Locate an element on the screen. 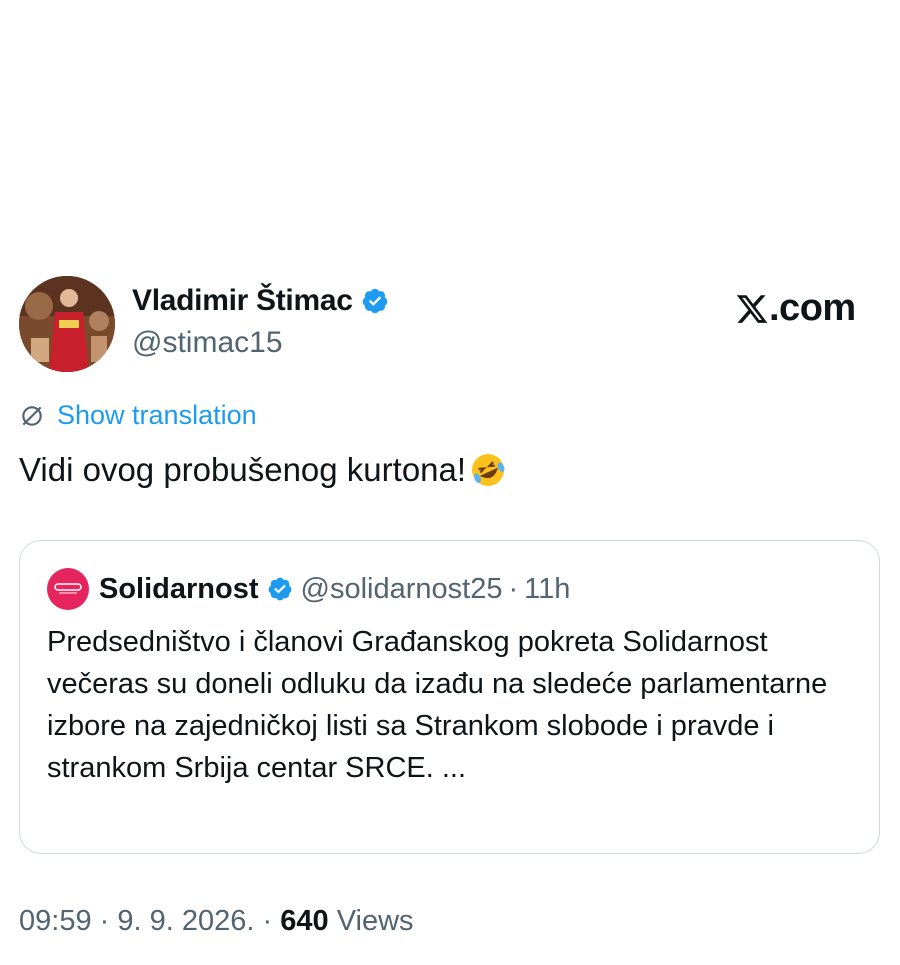 The height and width of the screenshot is (965, 900). tweet-date: 9. 9. 2026. is located at coordinates (185, 921).